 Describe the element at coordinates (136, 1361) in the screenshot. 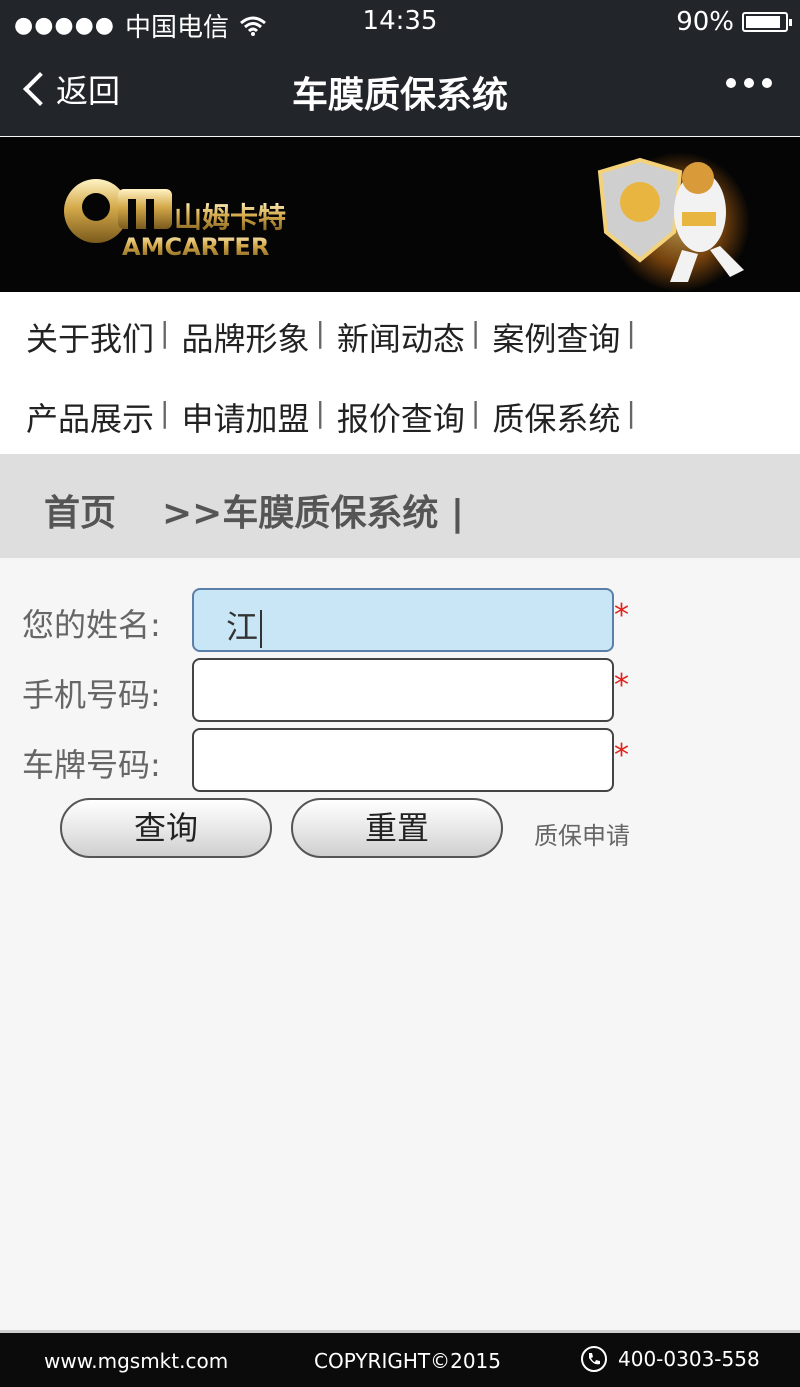

I see `footer-website: www.mgsmkt.com` at that location.